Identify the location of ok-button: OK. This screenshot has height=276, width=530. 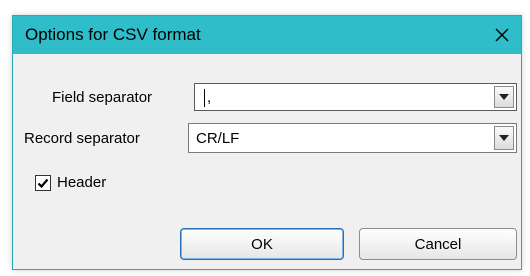
(262, 244).